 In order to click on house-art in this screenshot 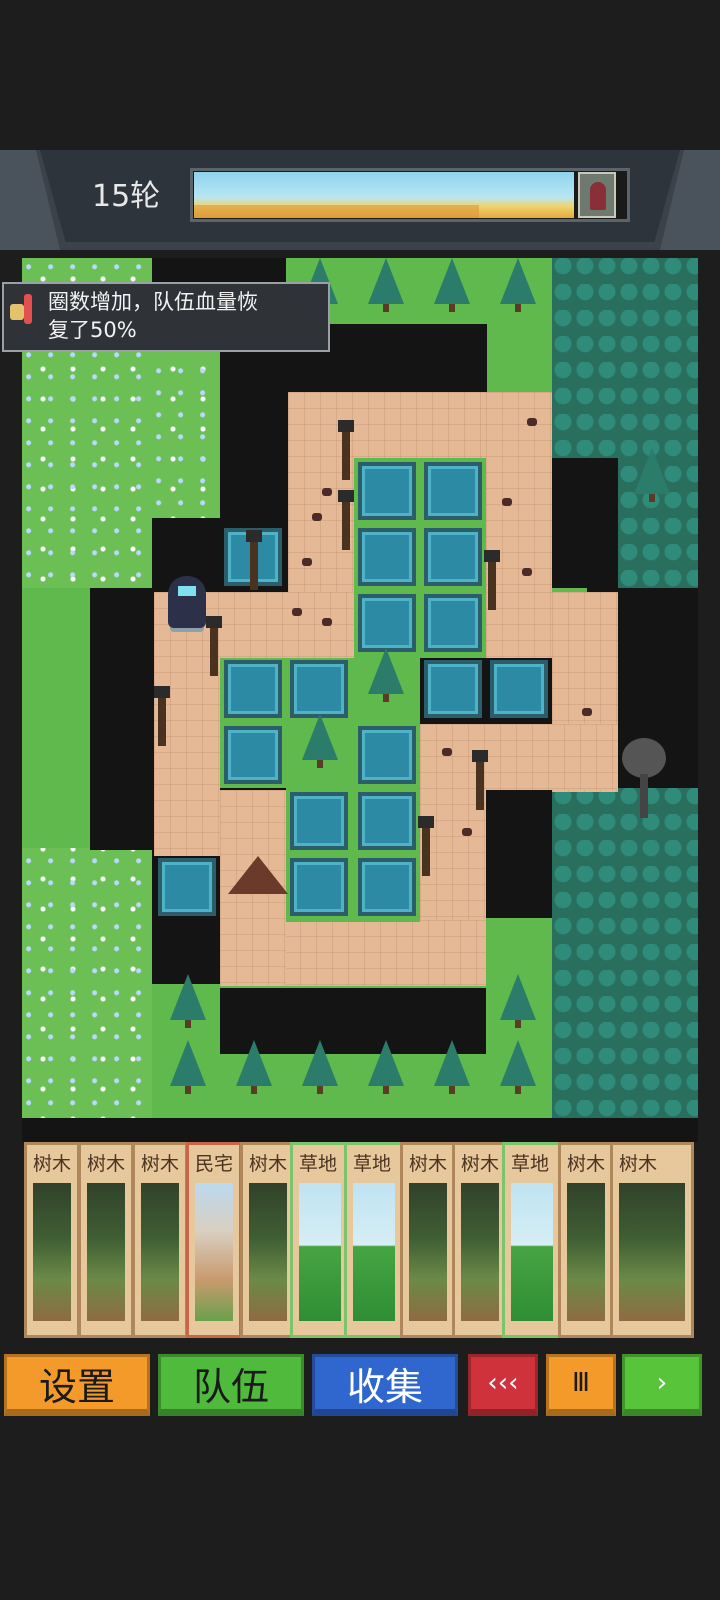, I will do `click(214, 1252)`.